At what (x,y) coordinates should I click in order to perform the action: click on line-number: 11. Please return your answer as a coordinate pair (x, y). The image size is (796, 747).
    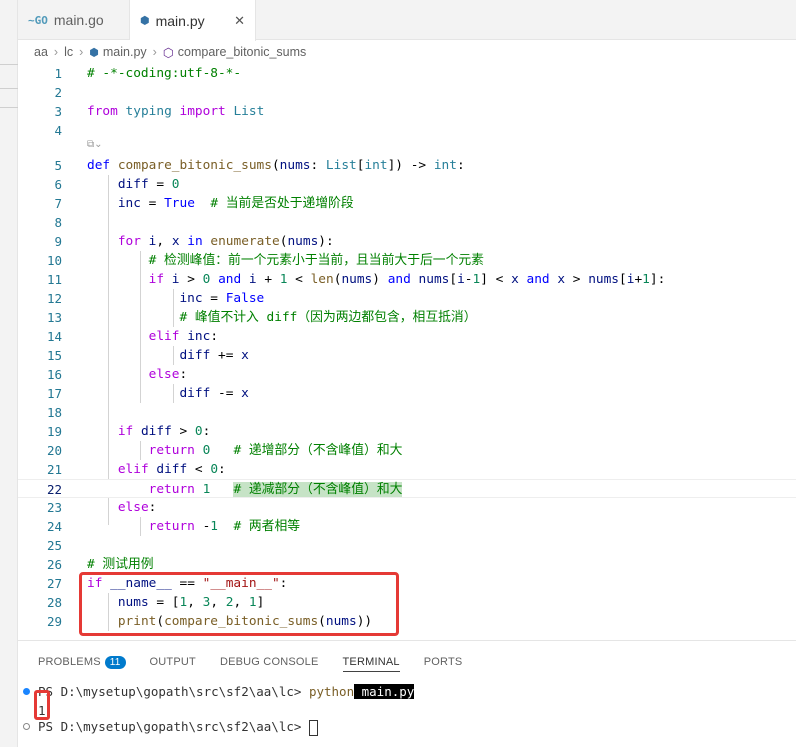
    Looking at the image, I should click on (54, 279).